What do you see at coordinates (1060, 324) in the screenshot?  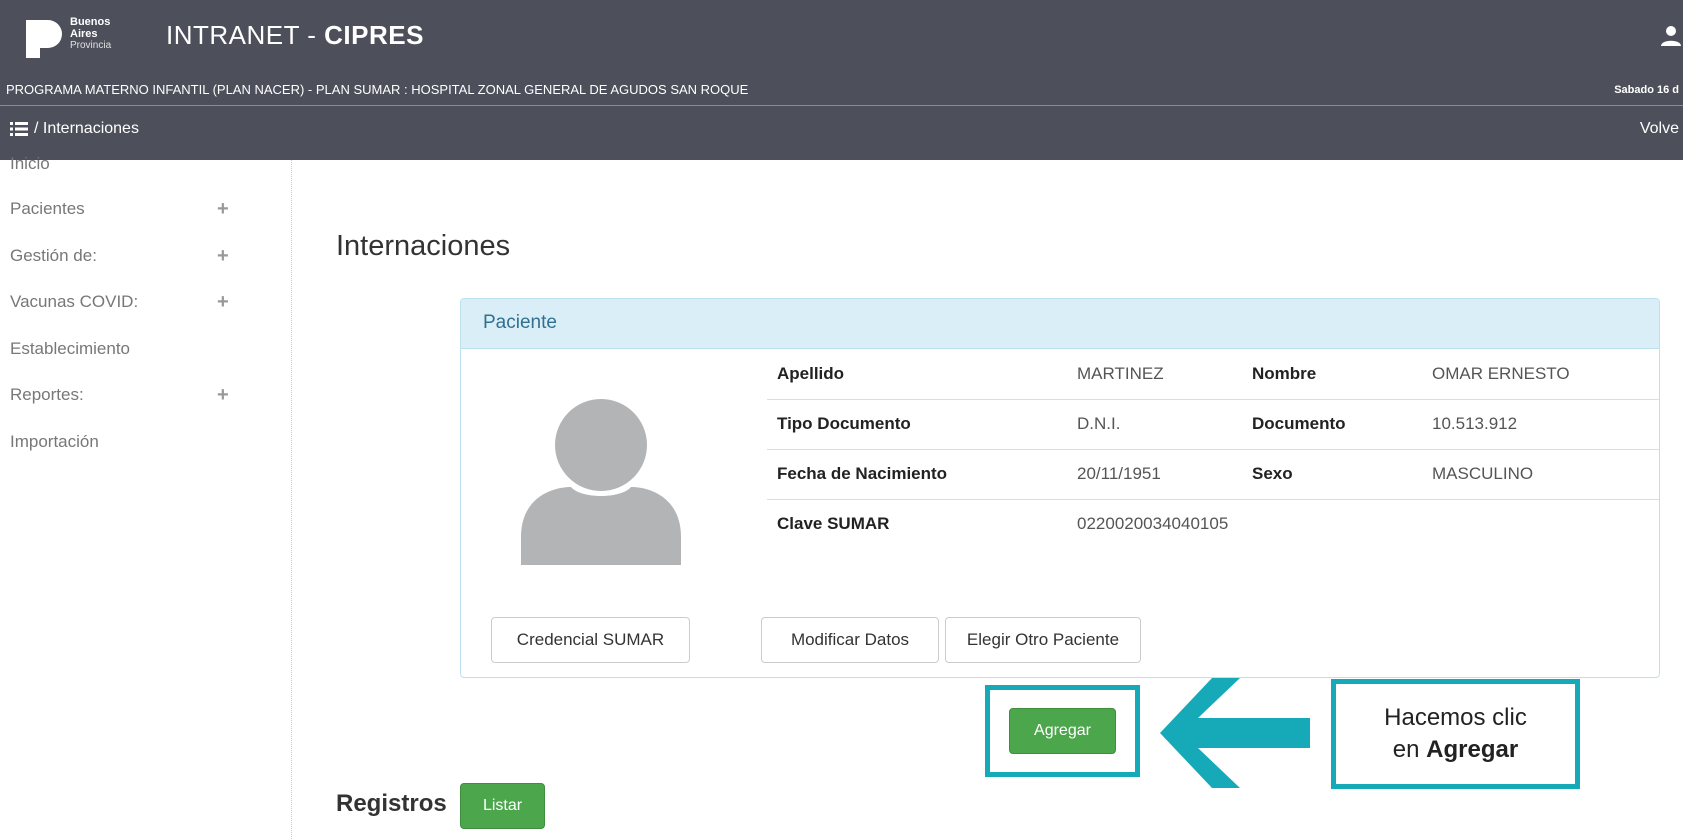 I see `panel-heading: Paciente` at bounding box center [1060, 324].